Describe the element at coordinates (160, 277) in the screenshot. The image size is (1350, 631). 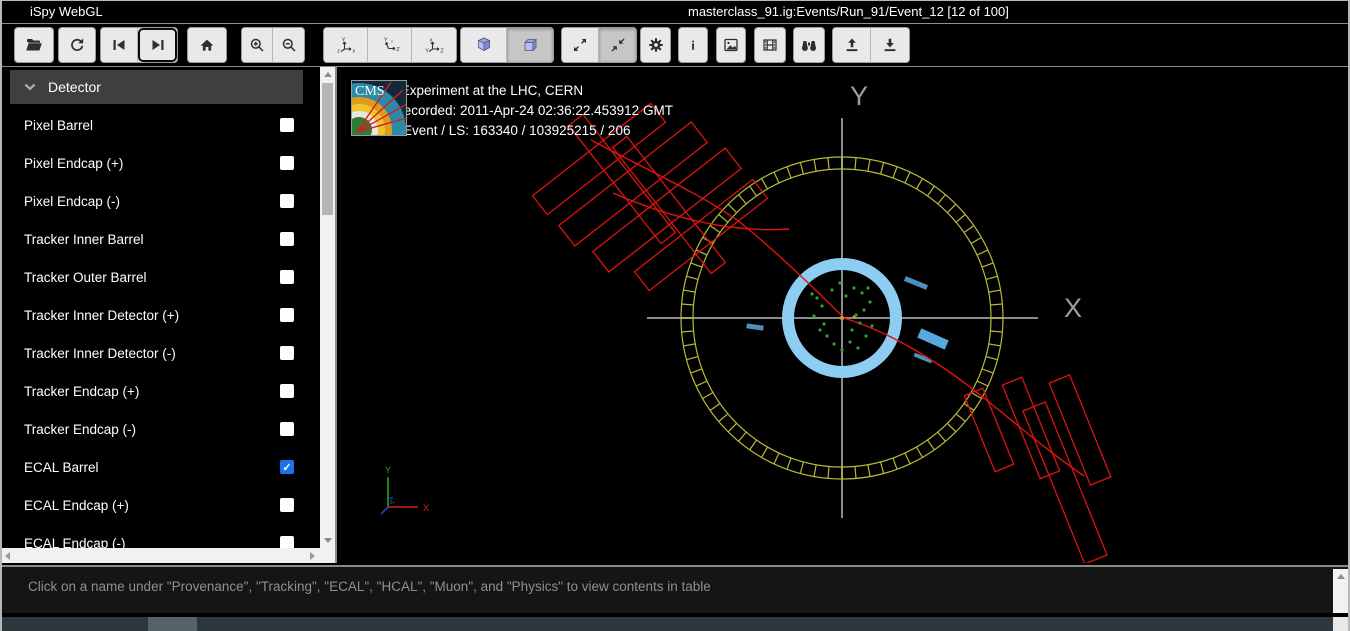
I see `sidebar-item-tracker-outer-barrel: Tracker Outer Barrel` at that location.